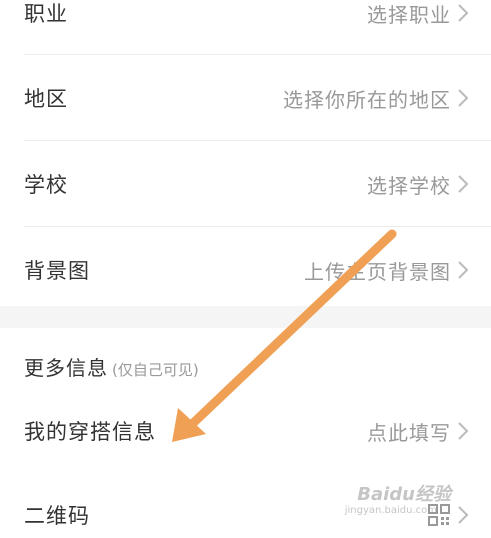 The height and width of the screenshot is (538, 491). Describe the element at coordinates (66, 368) in the screenshot. I see `section-title-text: 更多信息` at that location.